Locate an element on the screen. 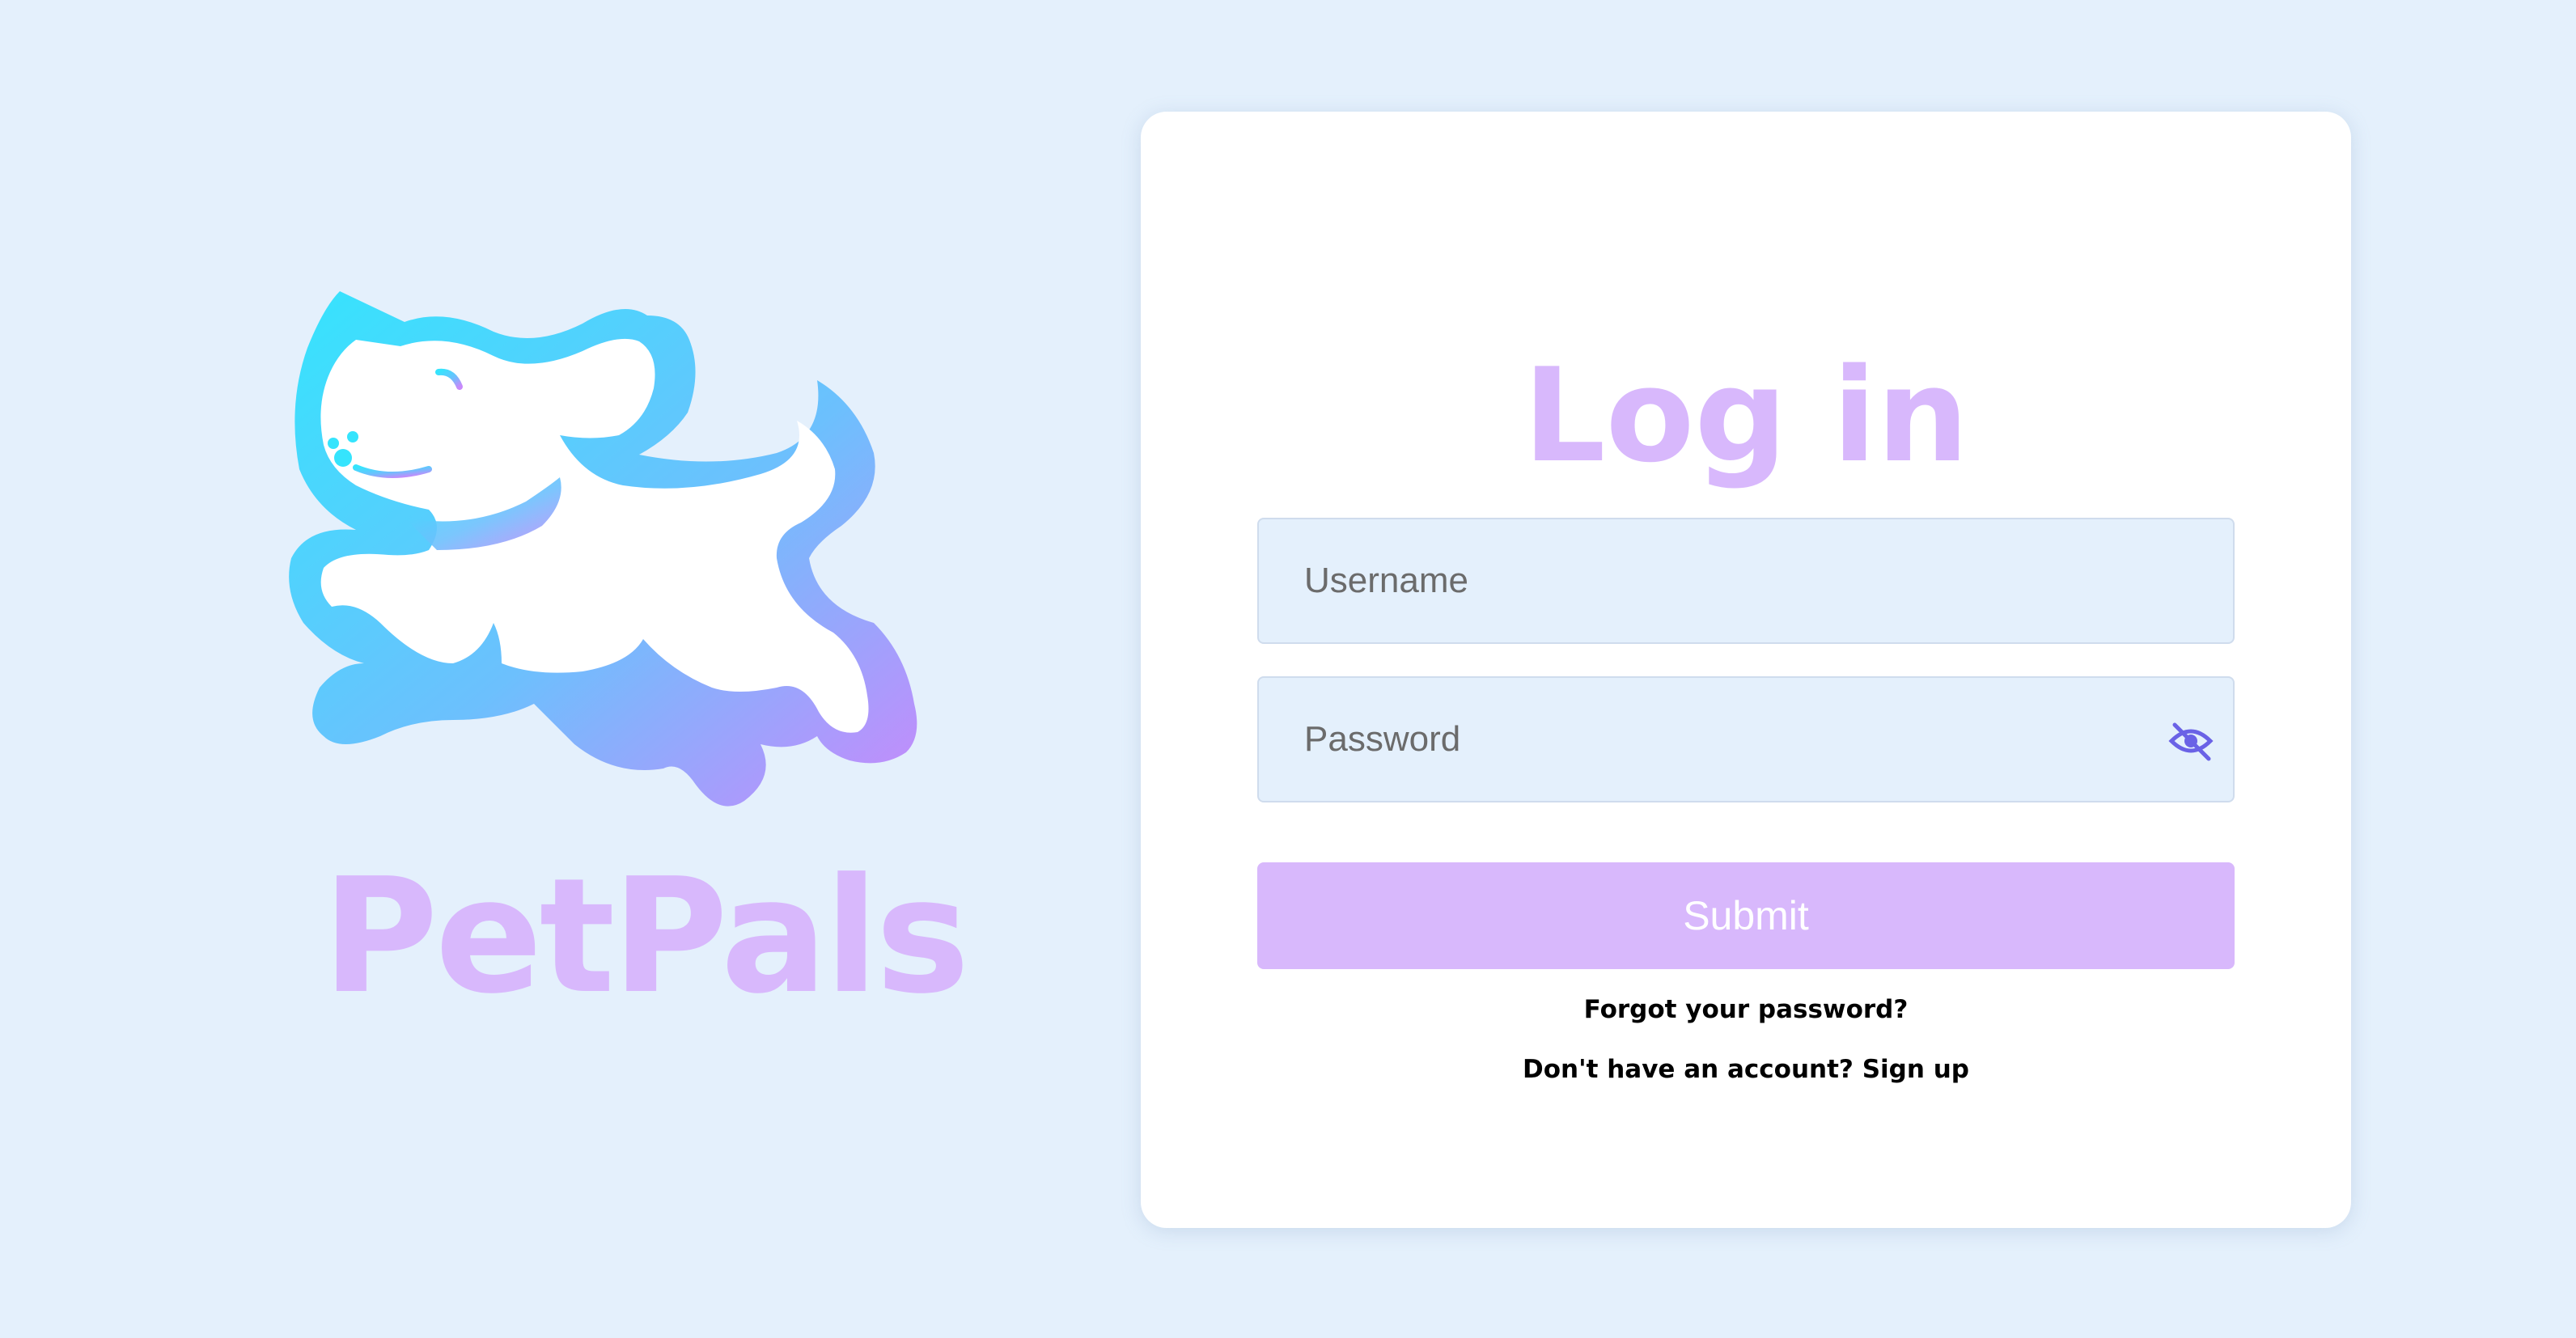 The image size is (2576, 1338). username-field is located at coordinates (1746, 581).